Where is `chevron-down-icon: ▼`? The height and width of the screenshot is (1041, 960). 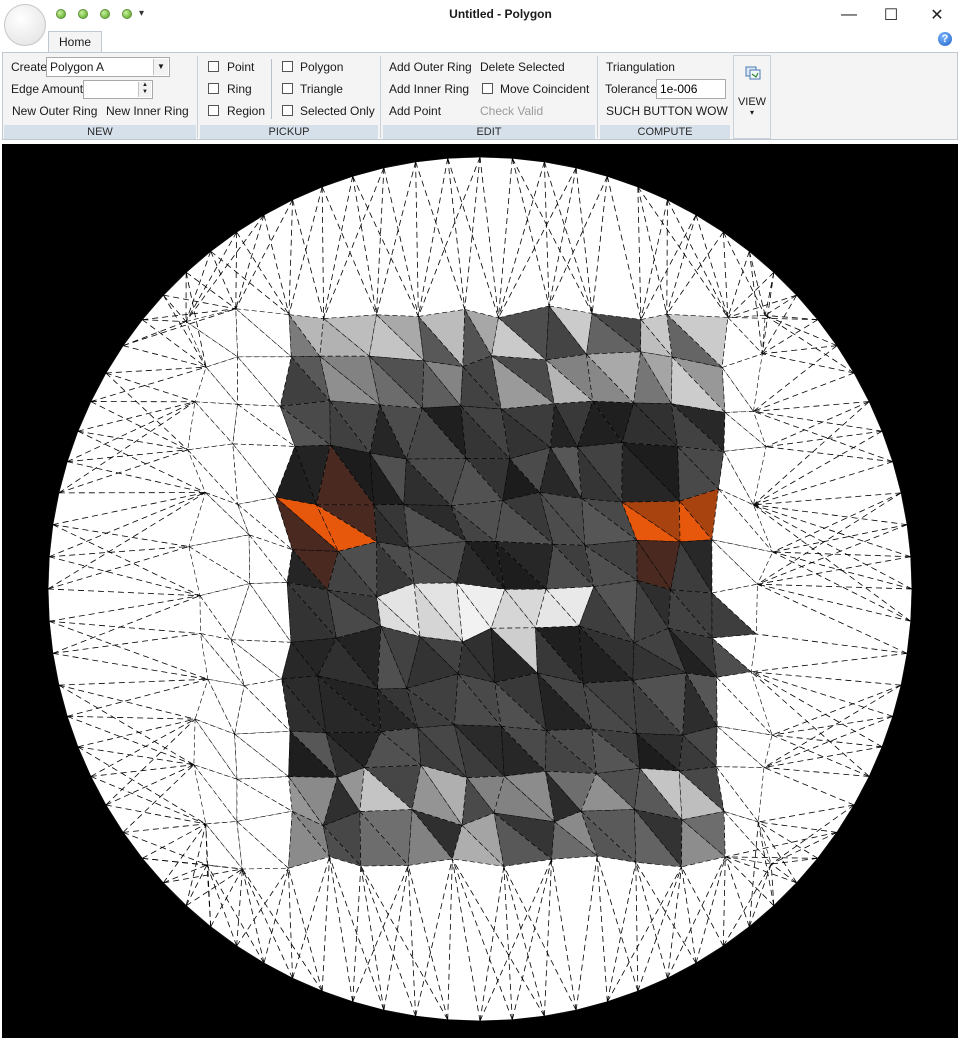 chevron-down-icon: ▼ is located at coordinates (160, 67).